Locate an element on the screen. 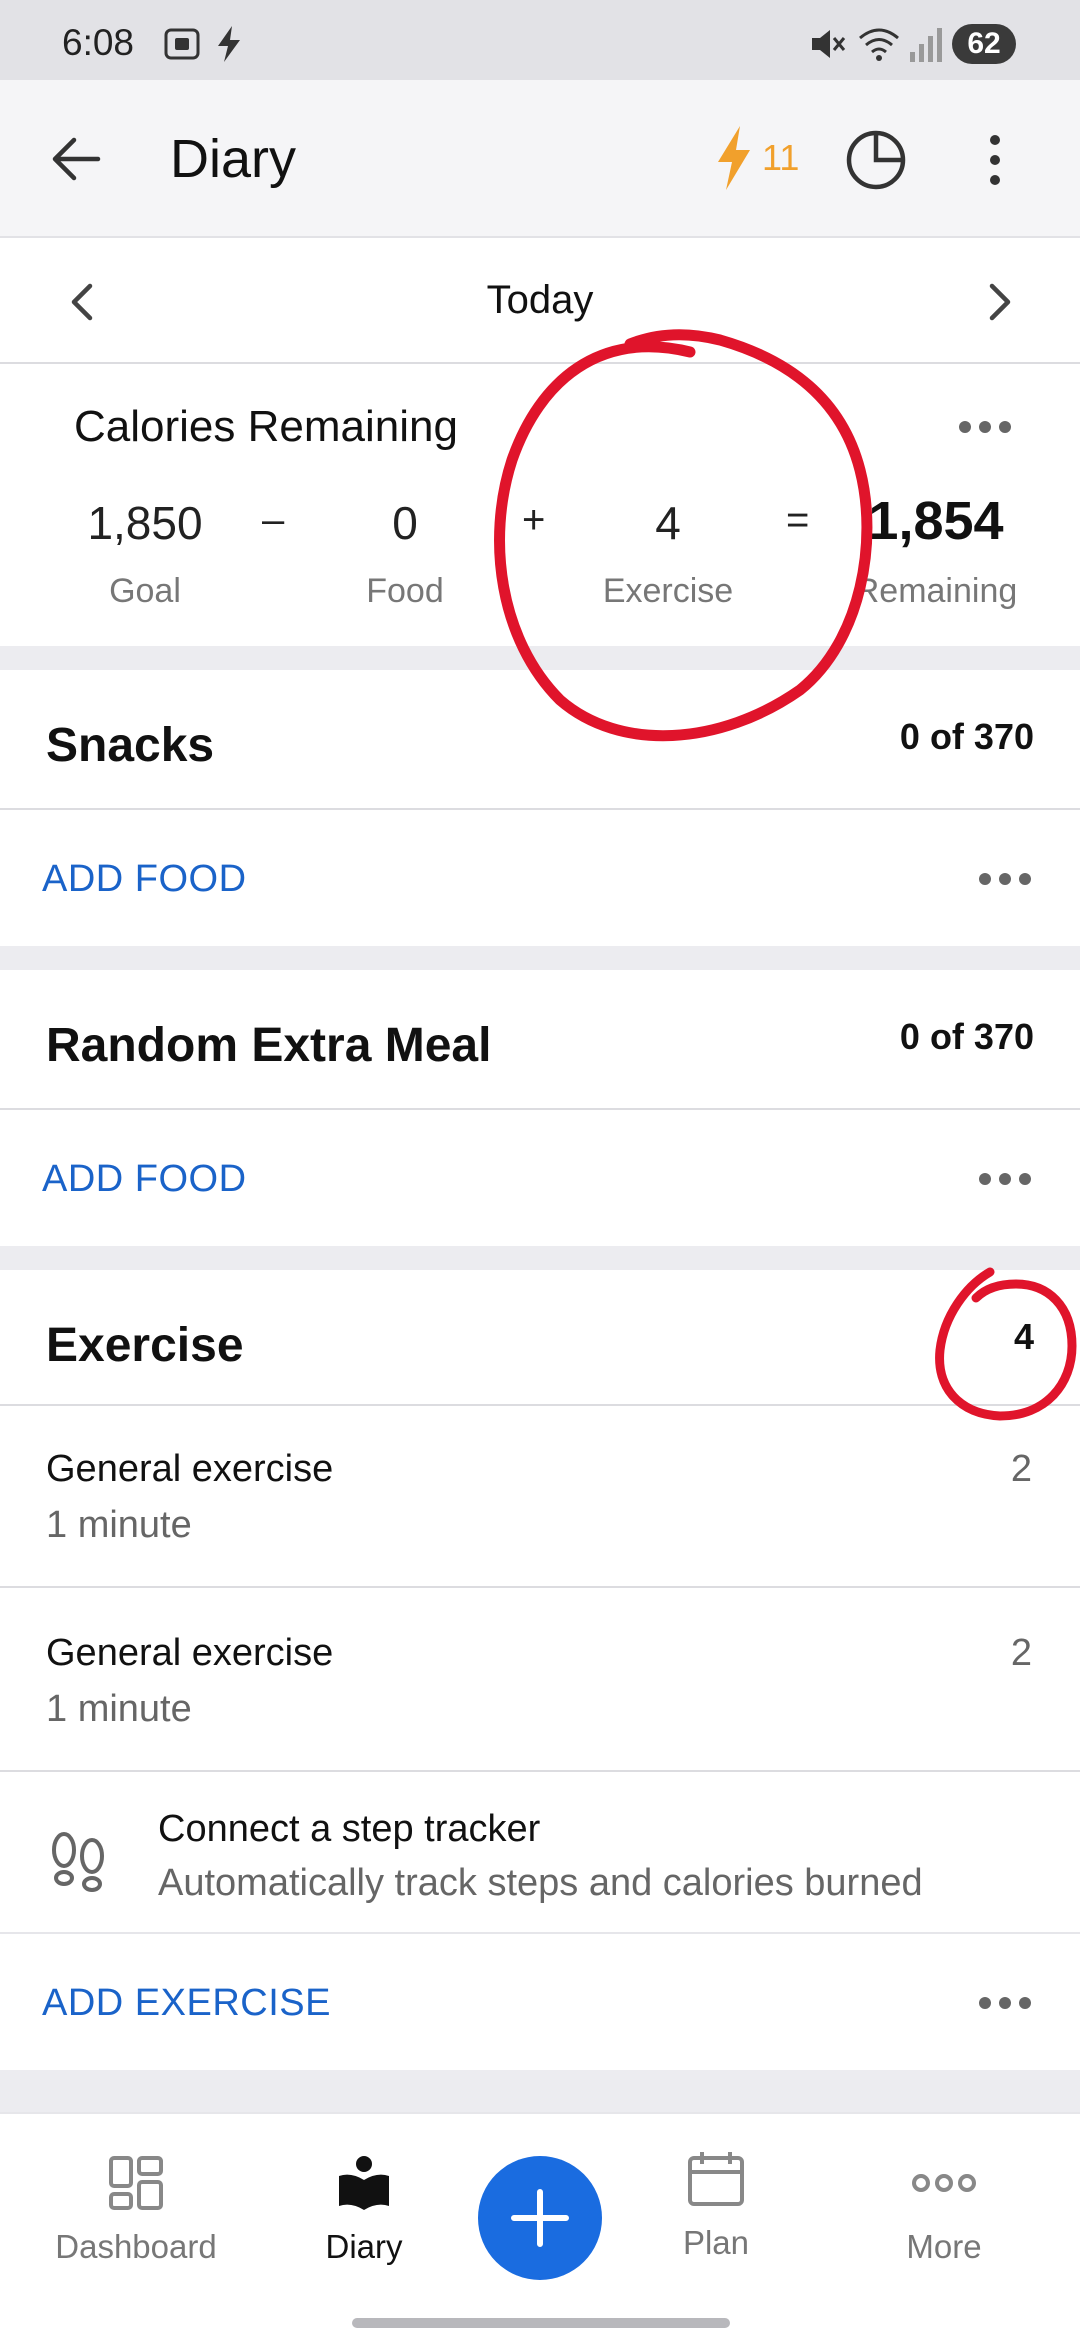 The image size is (1080, 2340). app-bar: Diary 11 is located at coordinates (540, 159).